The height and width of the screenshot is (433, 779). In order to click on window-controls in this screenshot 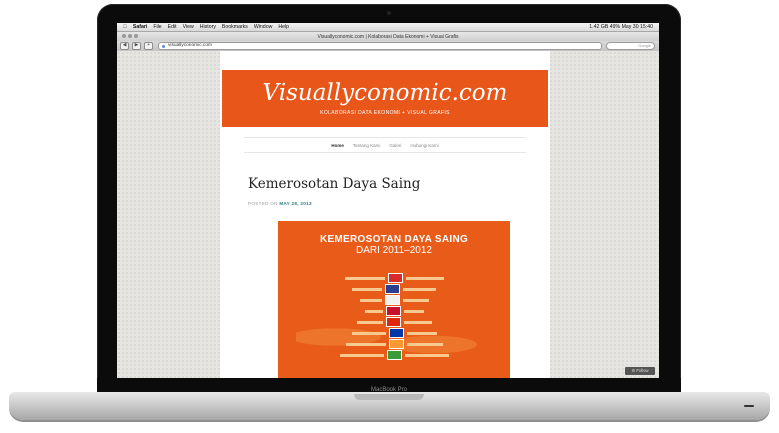, I will do `click(130, 36)`.